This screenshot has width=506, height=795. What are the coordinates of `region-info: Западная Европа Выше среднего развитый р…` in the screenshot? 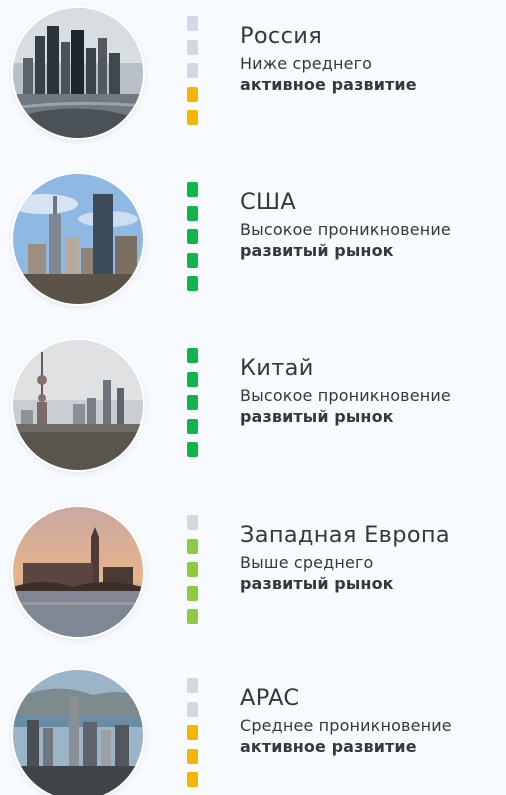 It's located at (373, 558).